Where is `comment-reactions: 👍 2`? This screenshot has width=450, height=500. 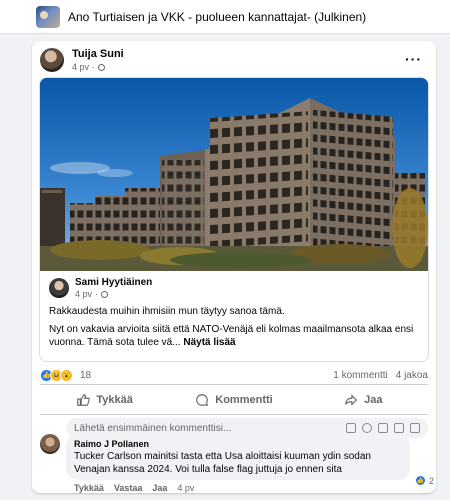 comment-reactions: 👍 2 is located at coordinates (424, 480).